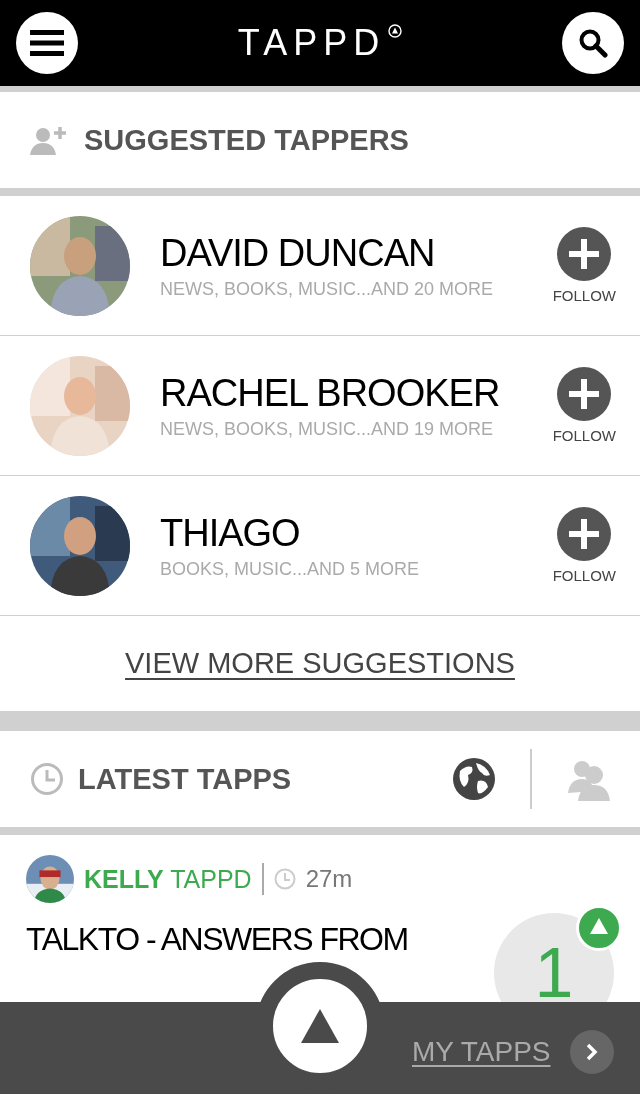 Image resolution: width=640 pixels, height=1094 pixels. I want to click on upvote-icon, so click(599, 928).